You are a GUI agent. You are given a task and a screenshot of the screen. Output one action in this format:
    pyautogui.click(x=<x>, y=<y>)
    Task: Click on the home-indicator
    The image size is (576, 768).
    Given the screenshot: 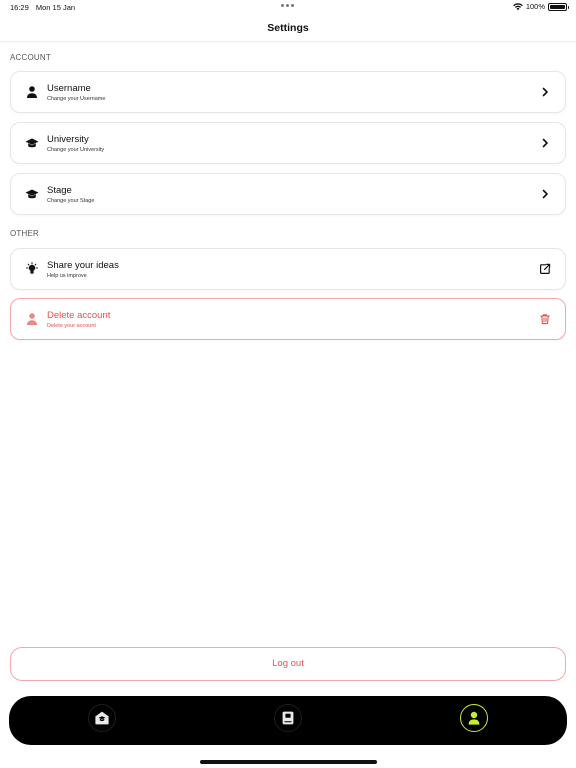 What is the action you would take?
    pyautogui.click(x=288, y=762)
    